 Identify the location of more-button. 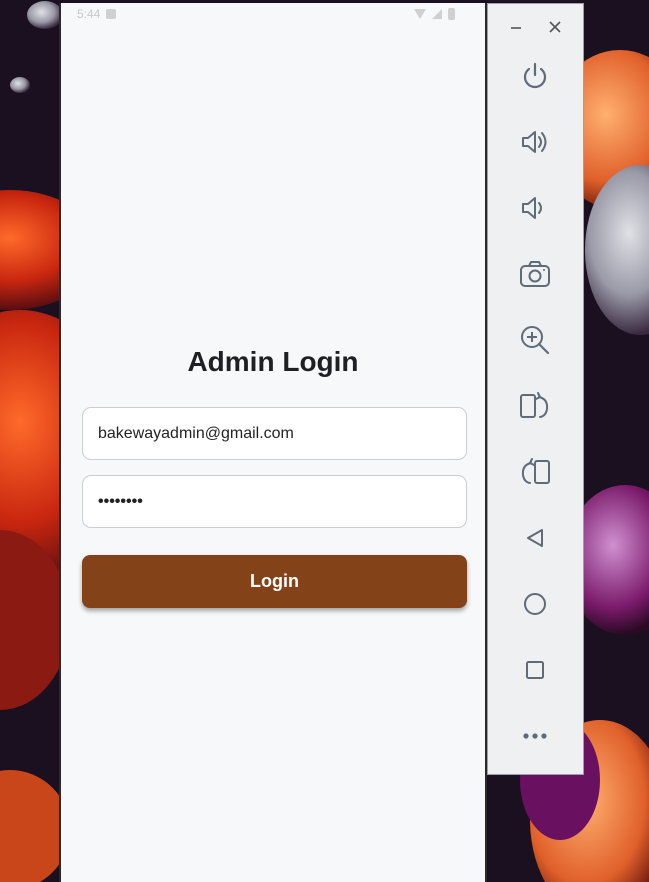
(535, 736).